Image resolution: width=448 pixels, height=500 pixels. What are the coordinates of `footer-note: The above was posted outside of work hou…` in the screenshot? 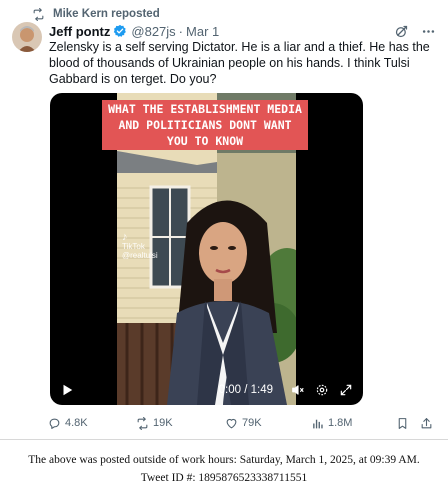 It's located at (224, 469).